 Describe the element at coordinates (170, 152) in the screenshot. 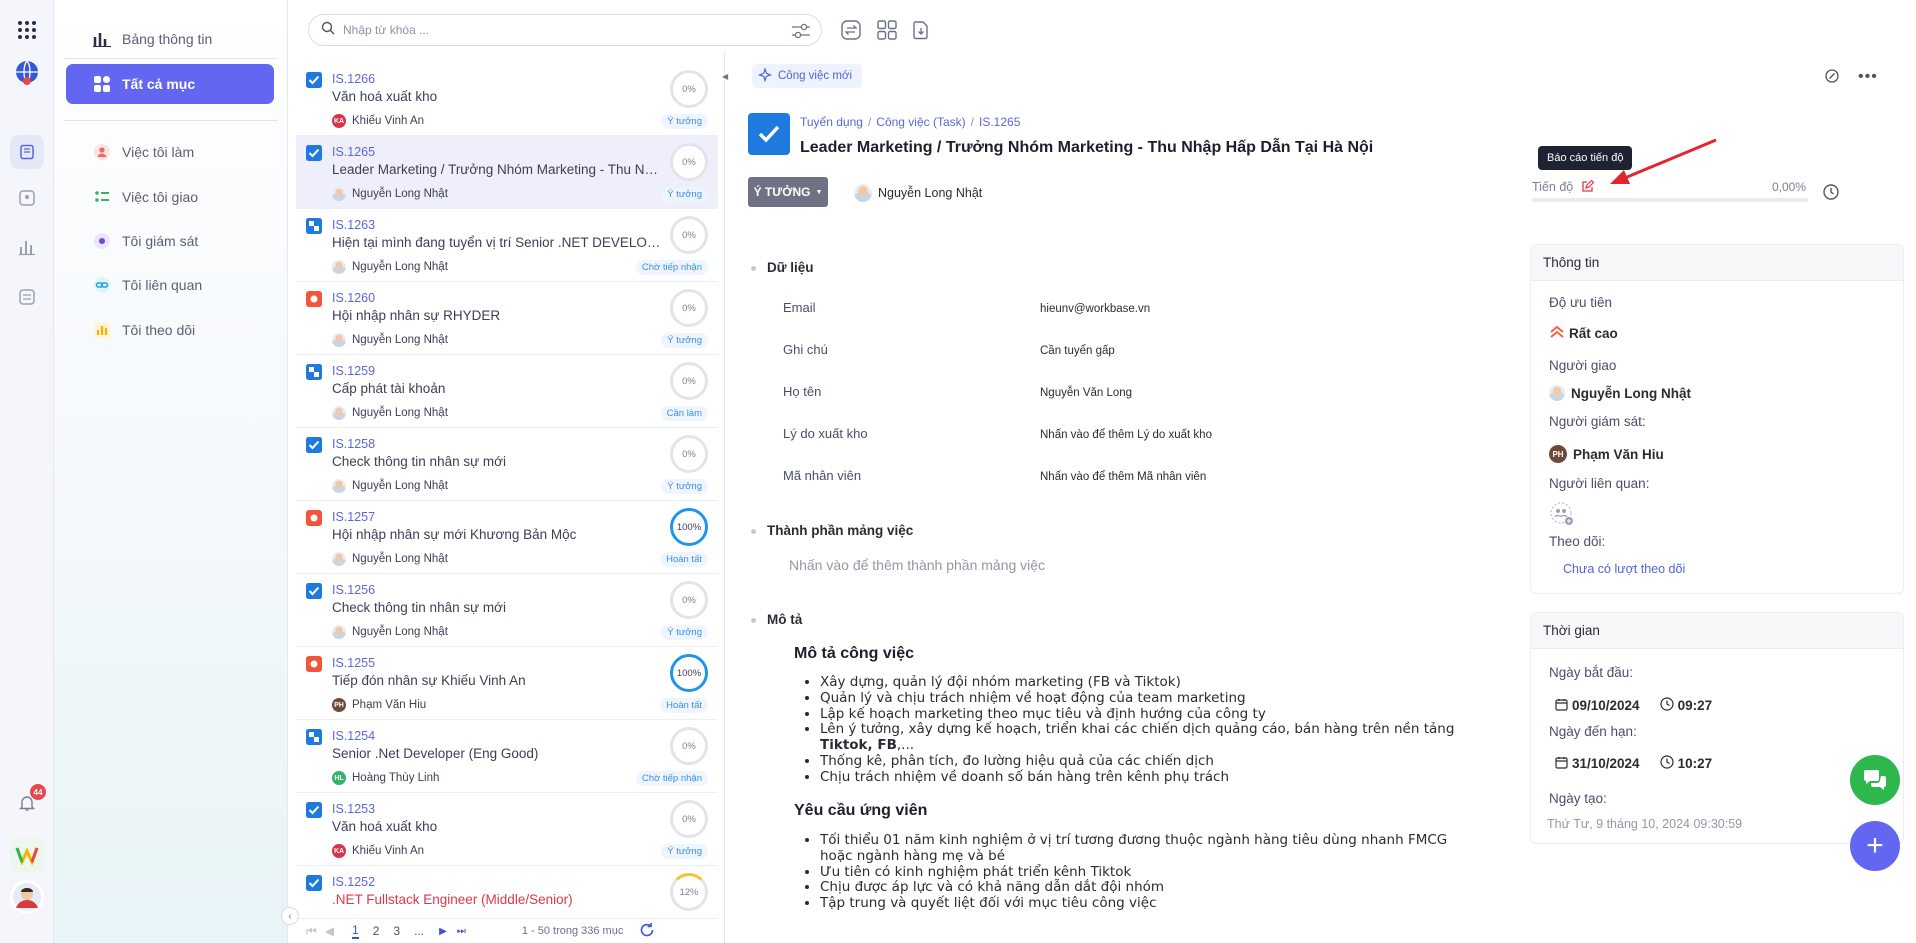

I see `sidebar-item-my-tasks: Việc tôi làm` at that location.